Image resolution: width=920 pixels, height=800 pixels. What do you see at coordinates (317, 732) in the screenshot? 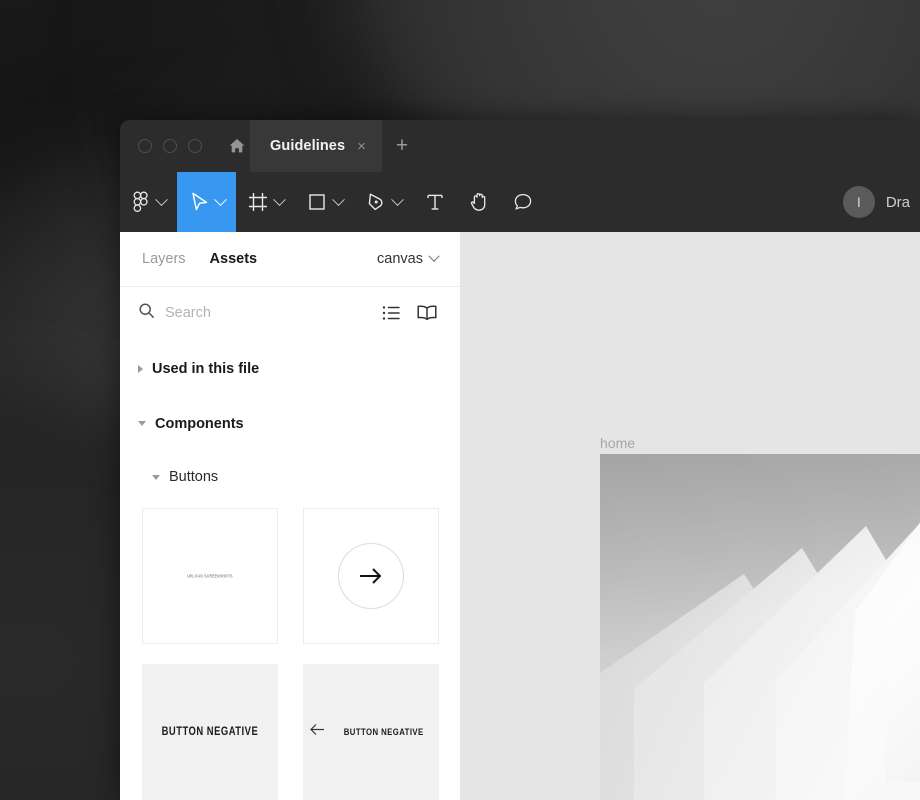
I see `arrow-left-icon` at bounding box center [317, 732].